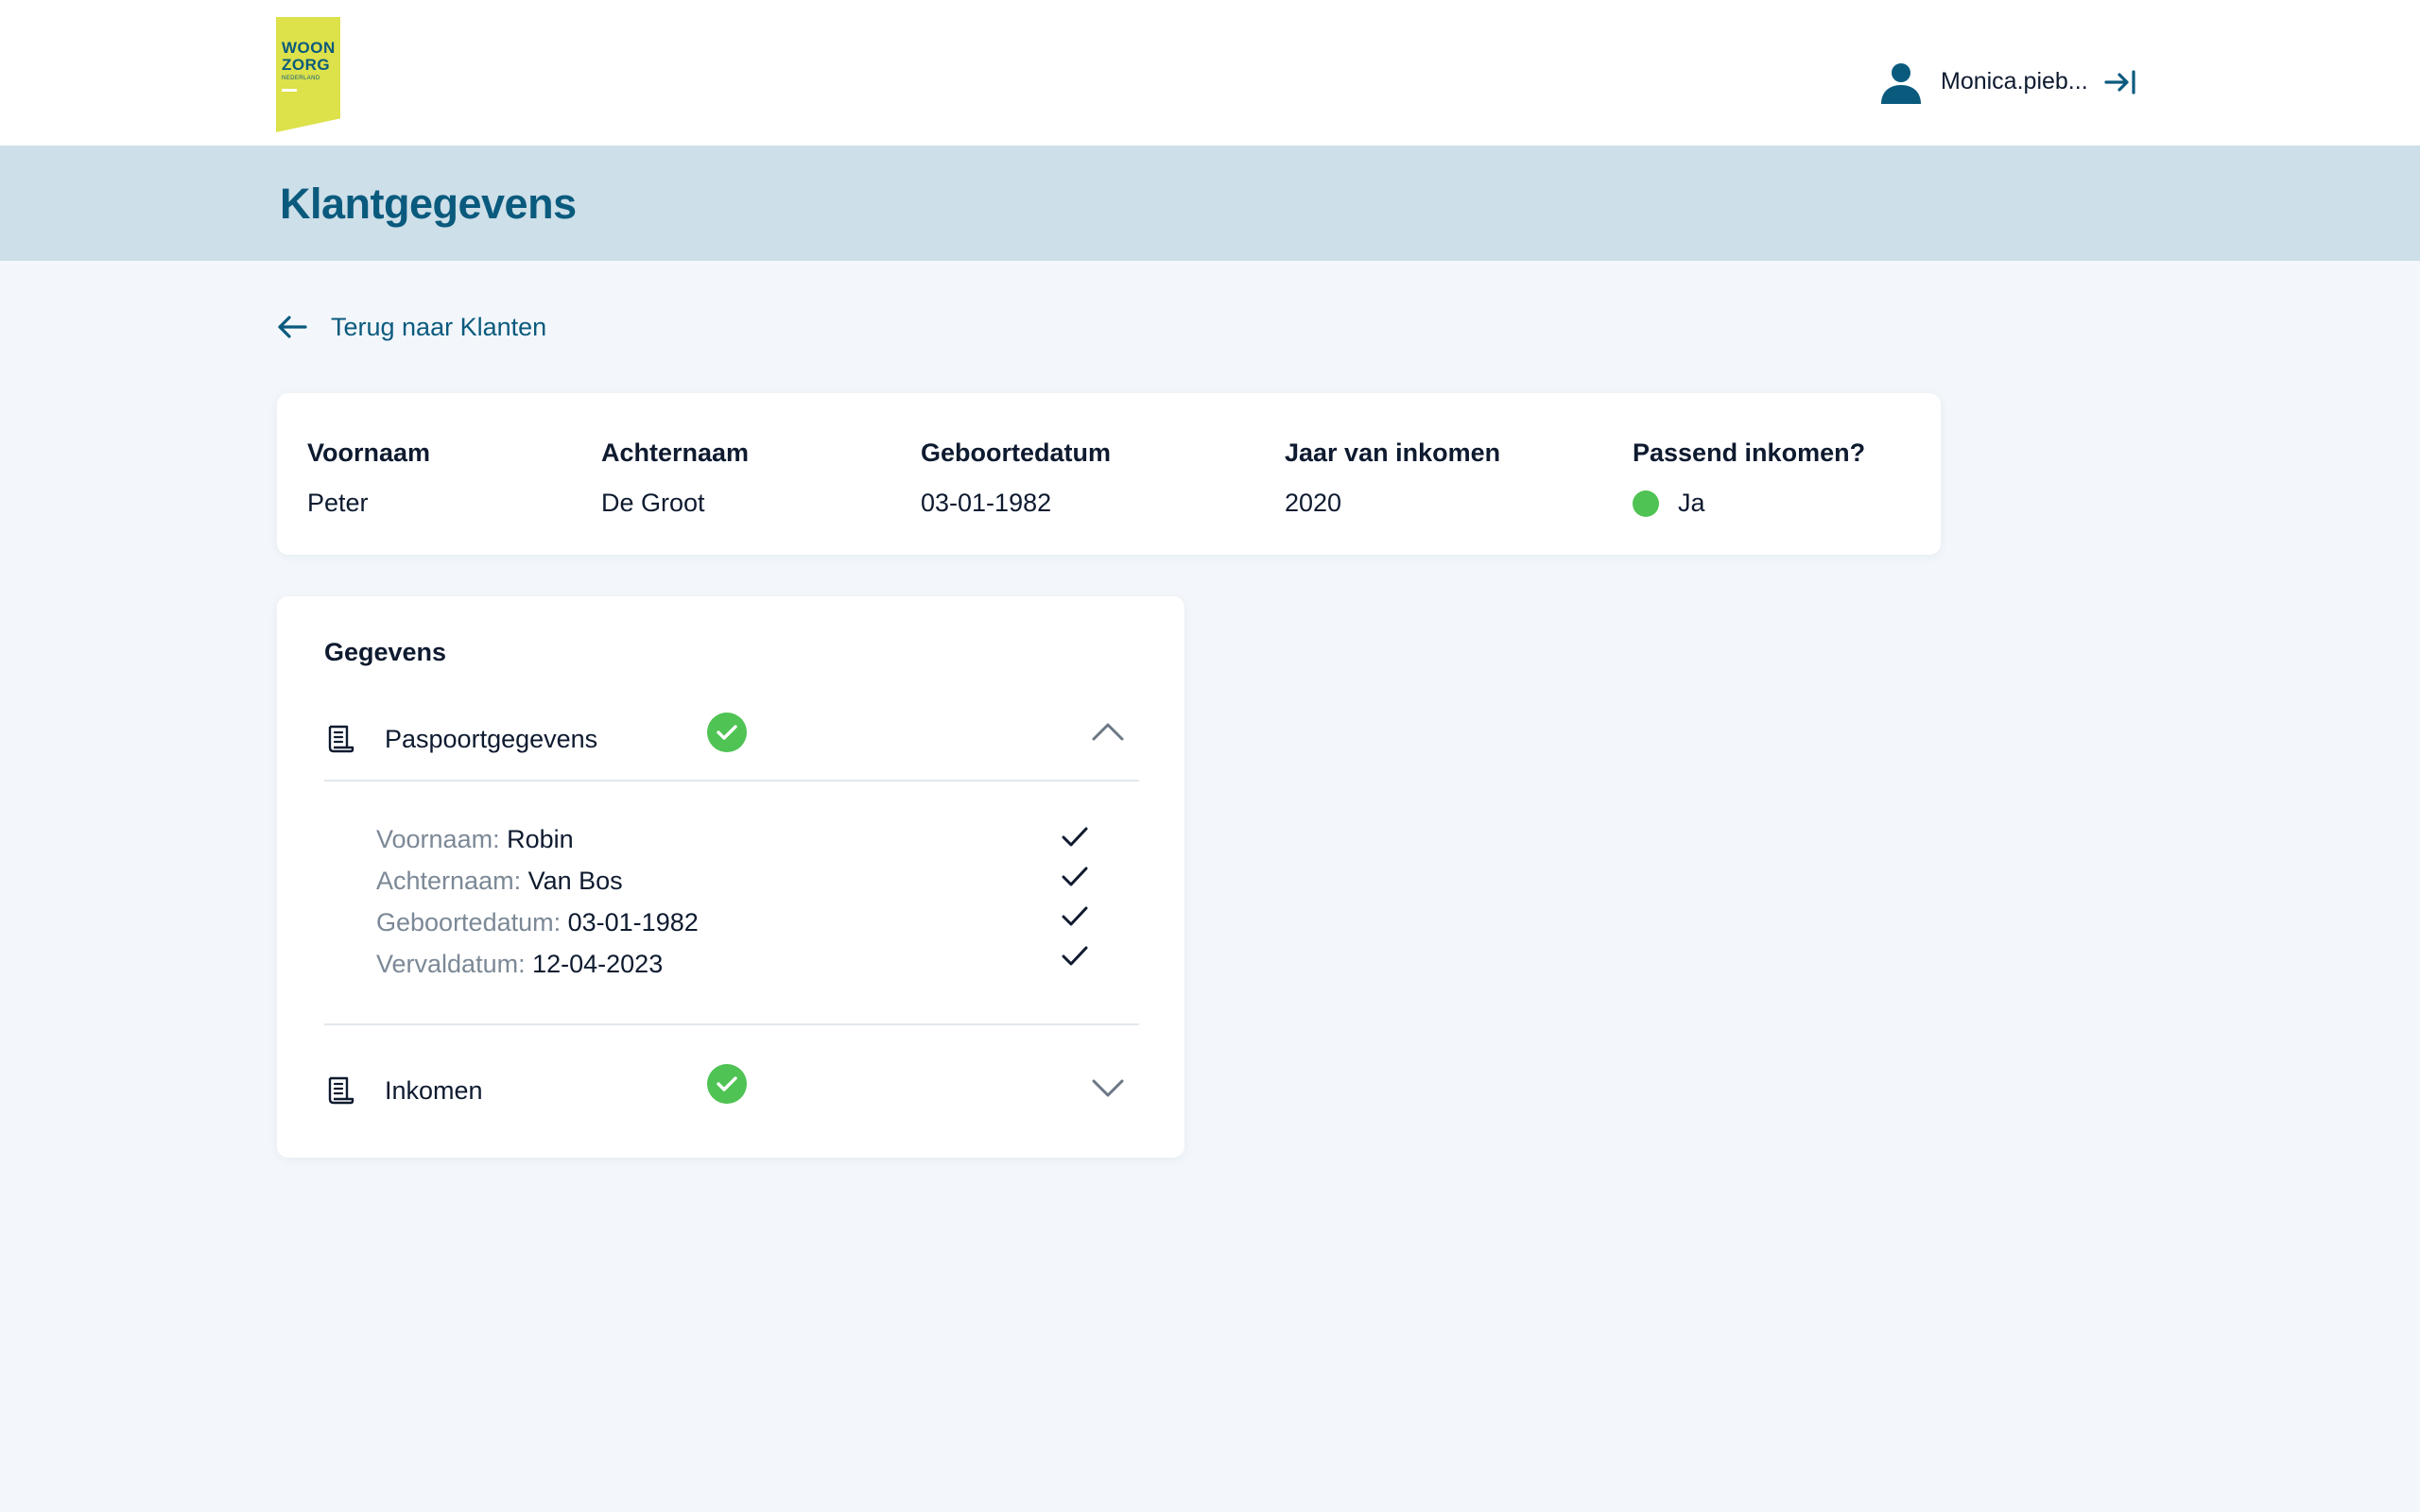 The height and width of the screenshot is (1512, 2420). I want to click on woonzorg-logo: WOON ZORG NEDERLAND, so click(308, 74).